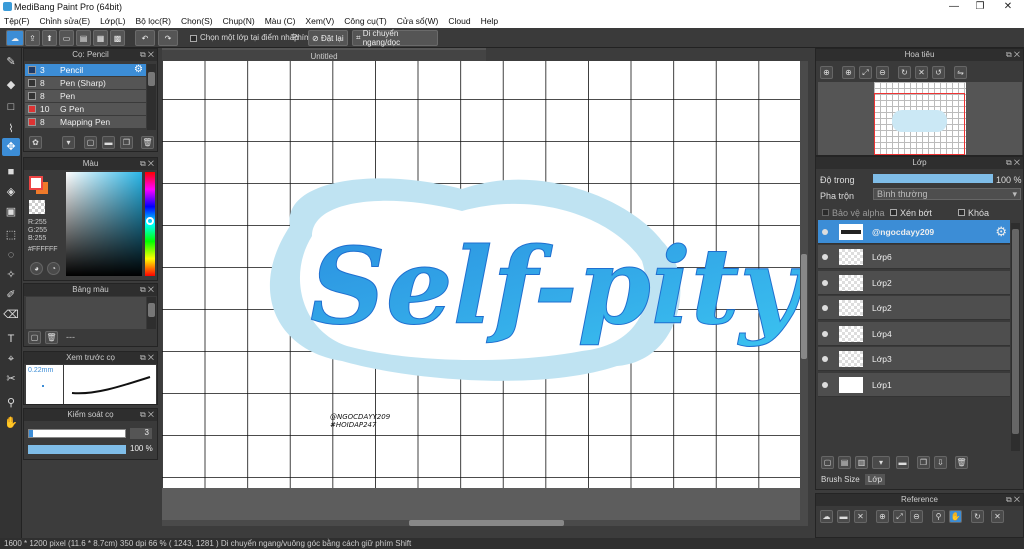 This screenshot has height=549, width=1024. What do you see at coordinates (197, 21) in the screenshot?
I see `menu-select: Chọn(S)` at bounding box center [197, 21].